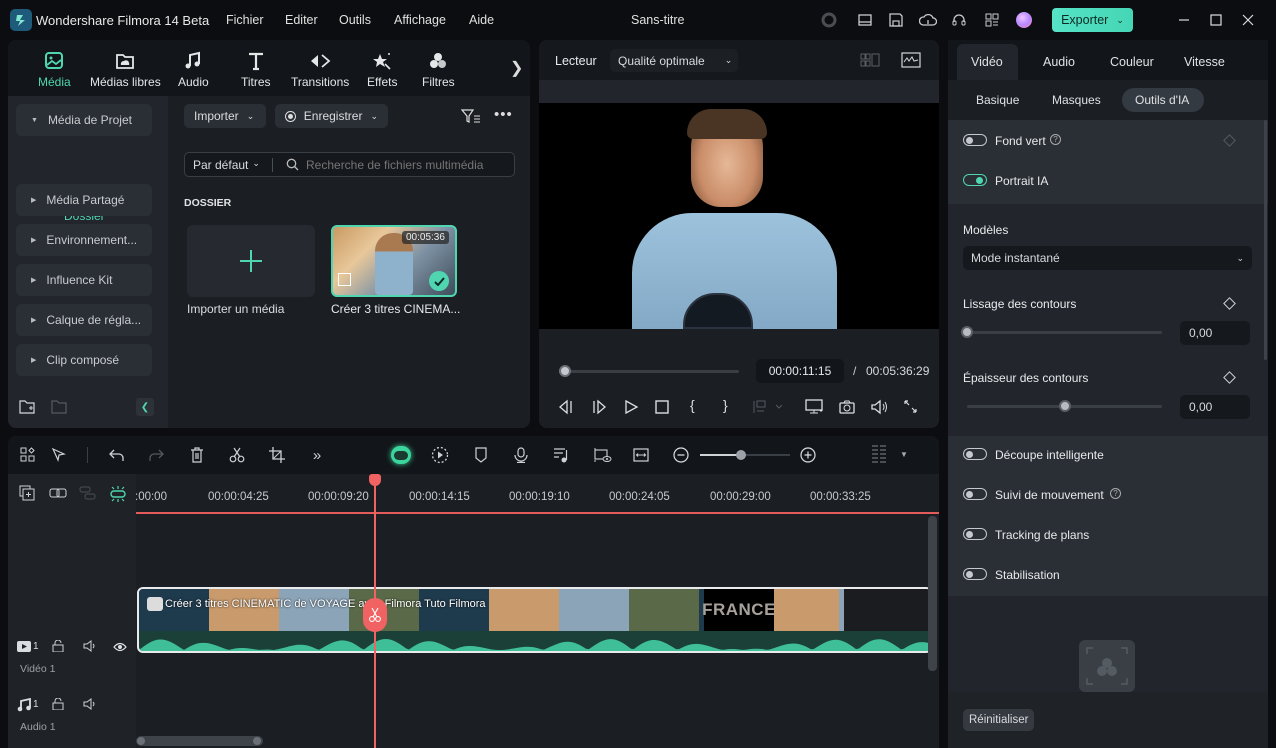  Describe the element at coordinates (565, 371) in the screenshot. I see `playback-progress-knob` at that location.